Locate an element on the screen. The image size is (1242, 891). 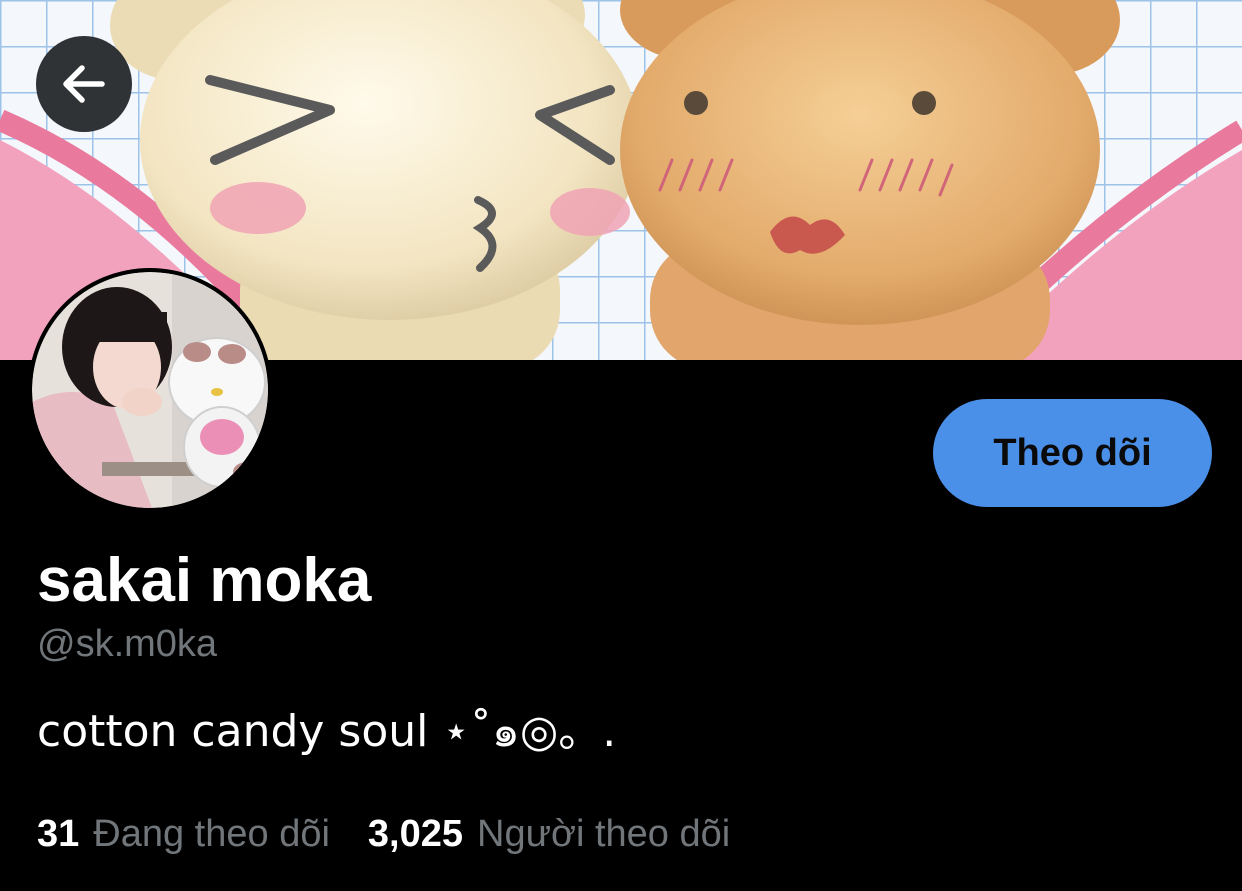
arrow-left-icon is located at coordinates (84, 84).